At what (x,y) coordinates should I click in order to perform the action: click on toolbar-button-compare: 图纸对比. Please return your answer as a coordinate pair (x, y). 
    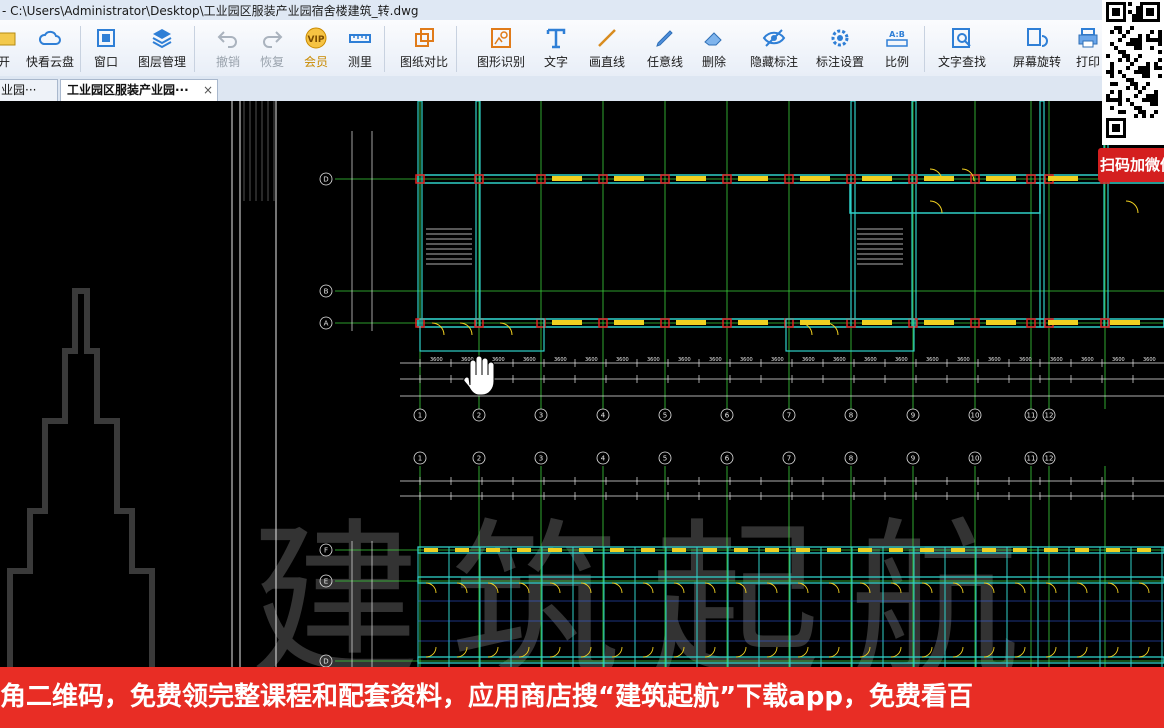
    Looking at the image, I should click on (424, 49).